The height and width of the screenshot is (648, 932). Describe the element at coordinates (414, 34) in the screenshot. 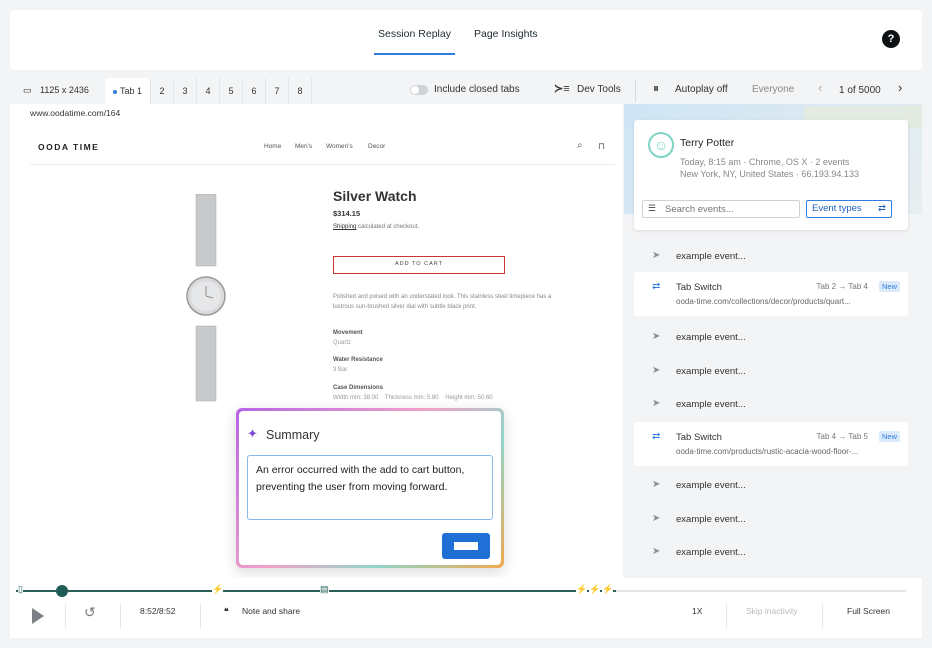

I see `tab-session-replay: Session Replay` at that location.